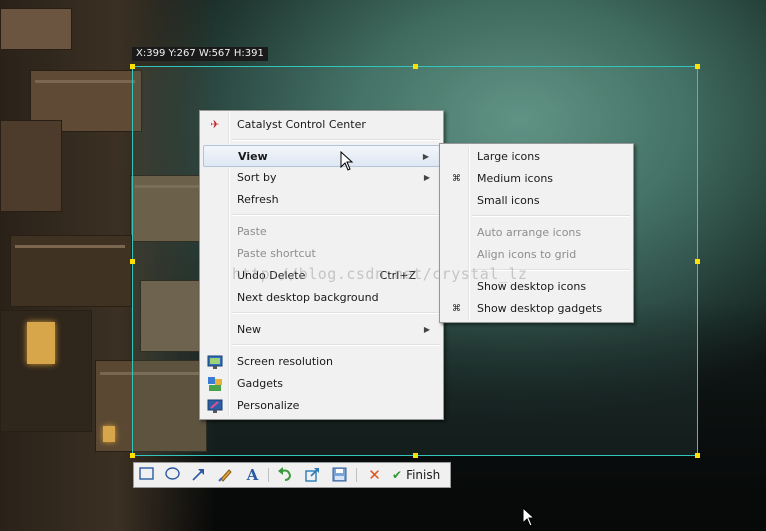 The image size is (766, 531). I want to click on menu-item-align-to-grid: Align icons to grid, so click(536, 255).